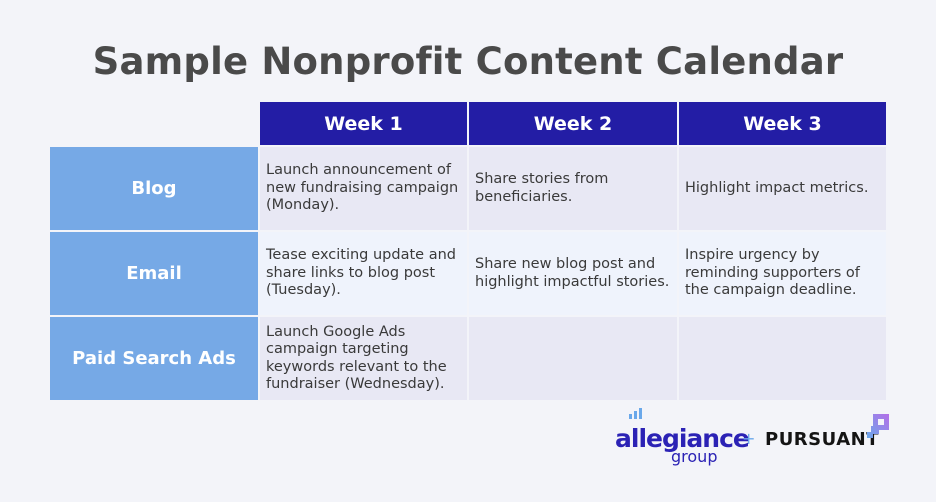  What do you see at coordinates (694, 456) in the screenshot?
I see `allegiance-logo-subtext: group` at bounding box center [694, 456].